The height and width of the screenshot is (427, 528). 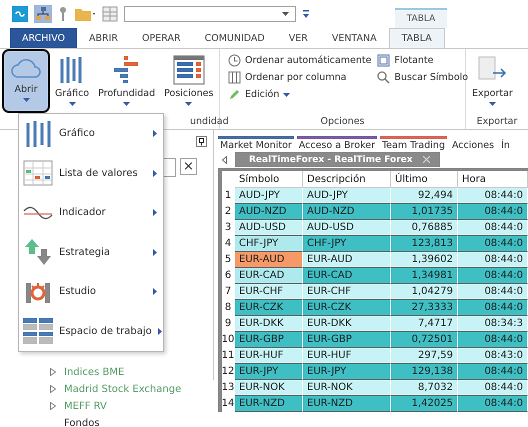 What do you see at coordinates (383, 60) in the screenshot?
I see `window-icon` at bounding box center [383, 60].